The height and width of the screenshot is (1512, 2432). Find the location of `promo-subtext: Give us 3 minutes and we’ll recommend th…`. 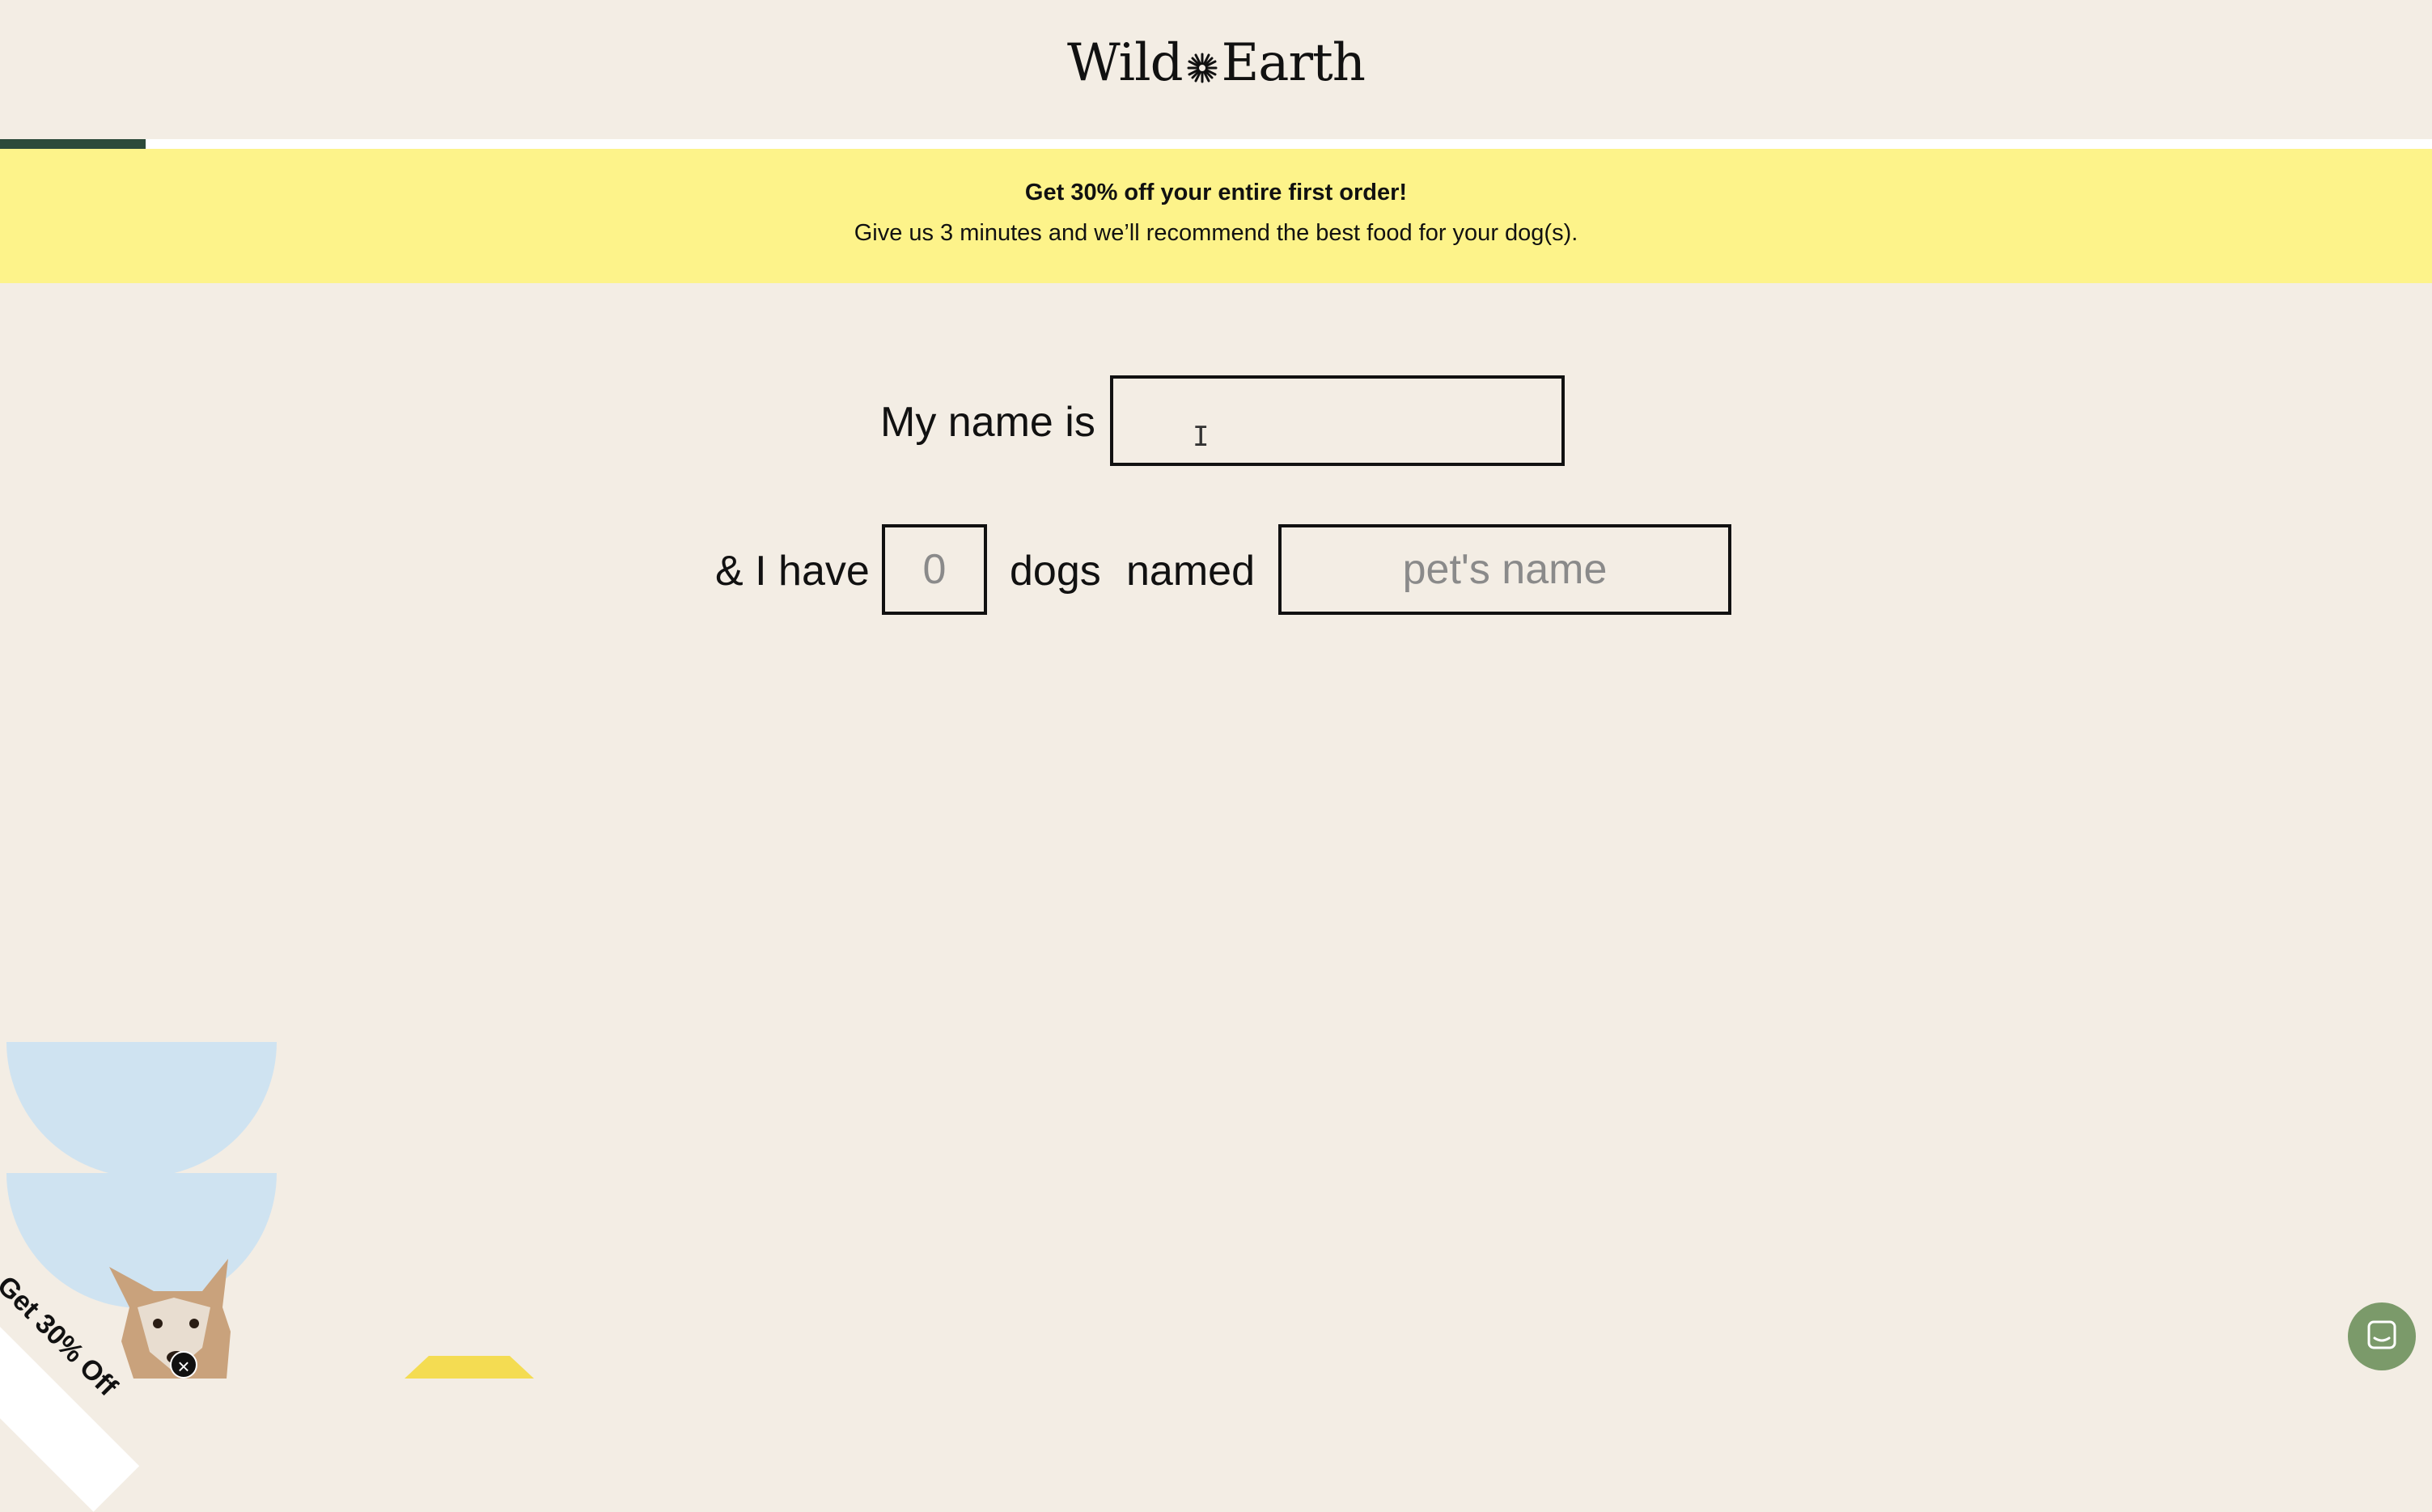

promo-subtext: Give us 3 minutes and we’ll recommend th… is located at coordinates (1216, 233).